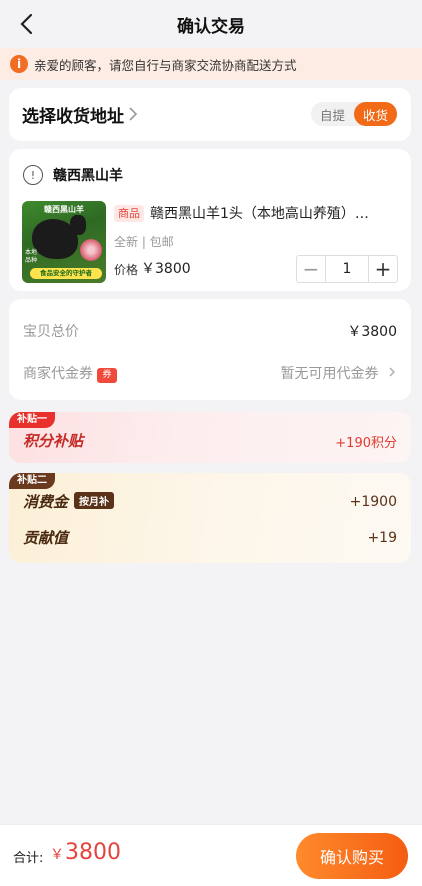 This screenshot has height=886, width=422. Describe the element at coordinates (373, 501) in the screenshot. I see `consumption-value: +1900` at that location.